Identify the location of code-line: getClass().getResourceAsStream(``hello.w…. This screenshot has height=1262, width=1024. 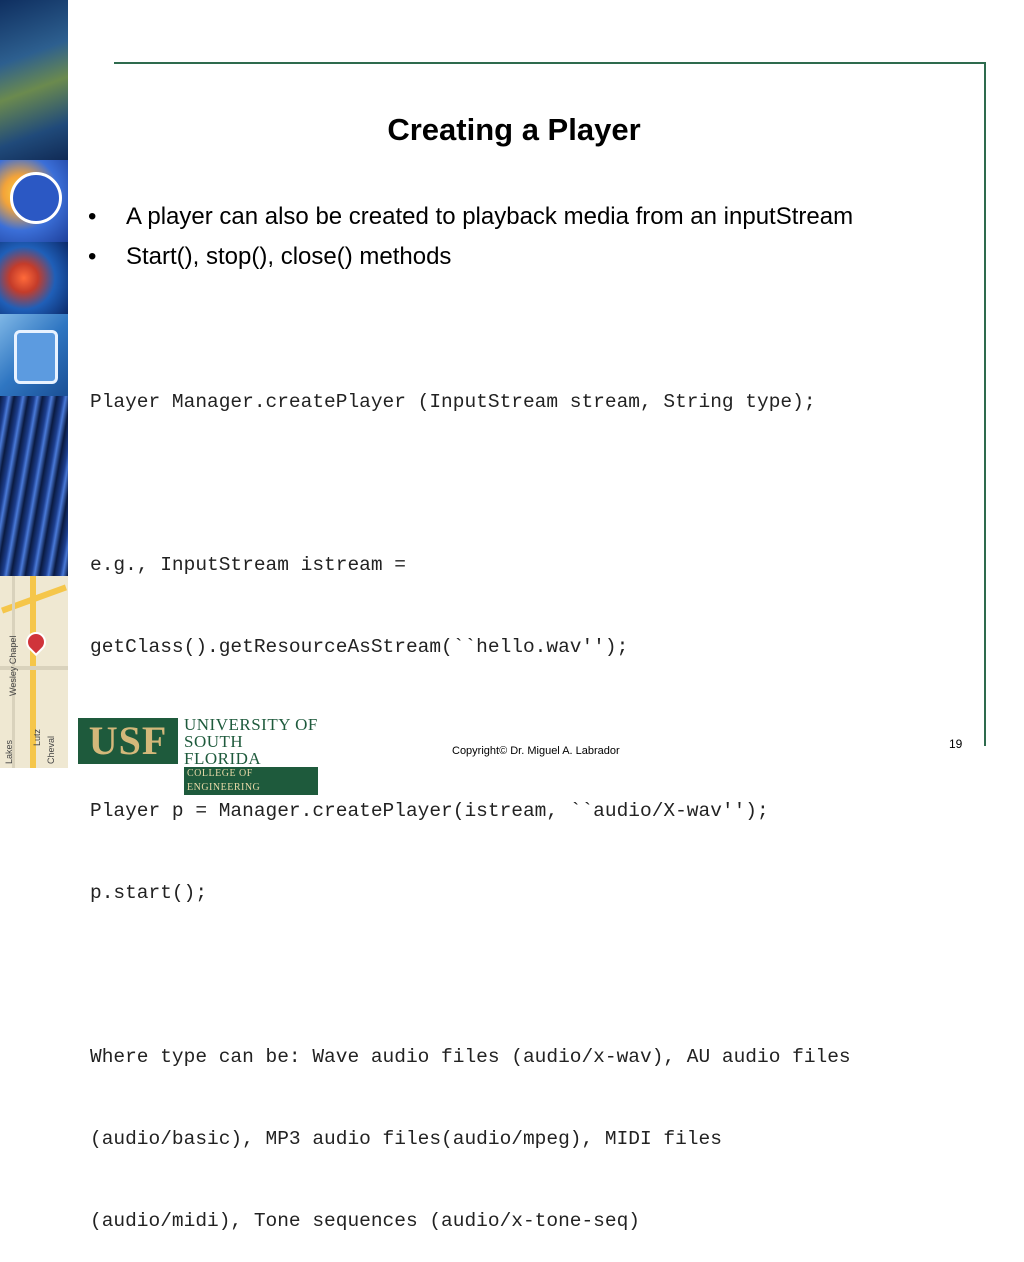
(359, 647).